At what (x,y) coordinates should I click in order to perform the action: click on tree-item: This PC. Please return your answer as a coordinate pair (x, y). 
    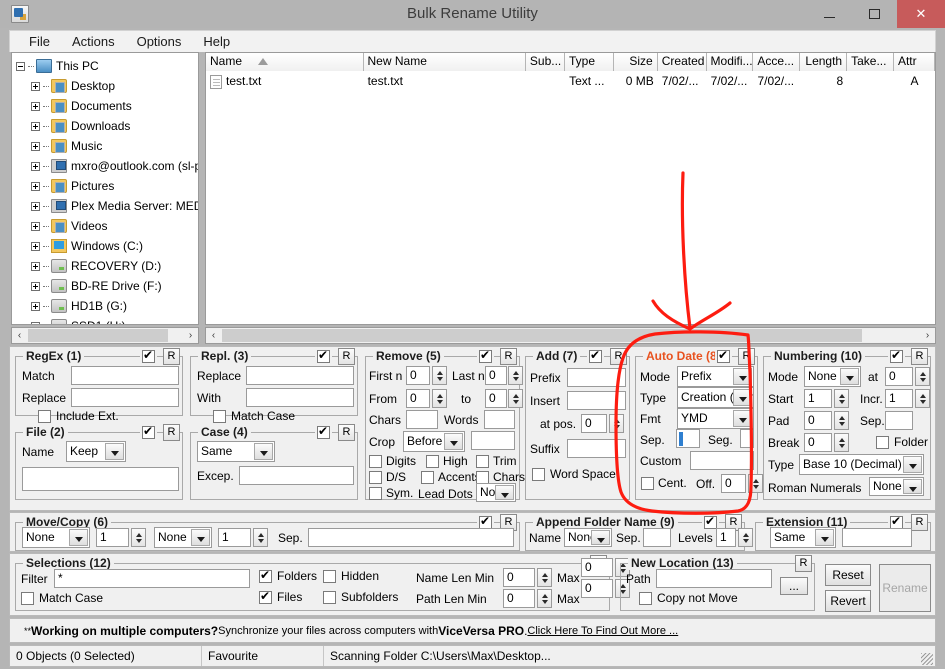
    Looking at the image, I should click on (106, 66).